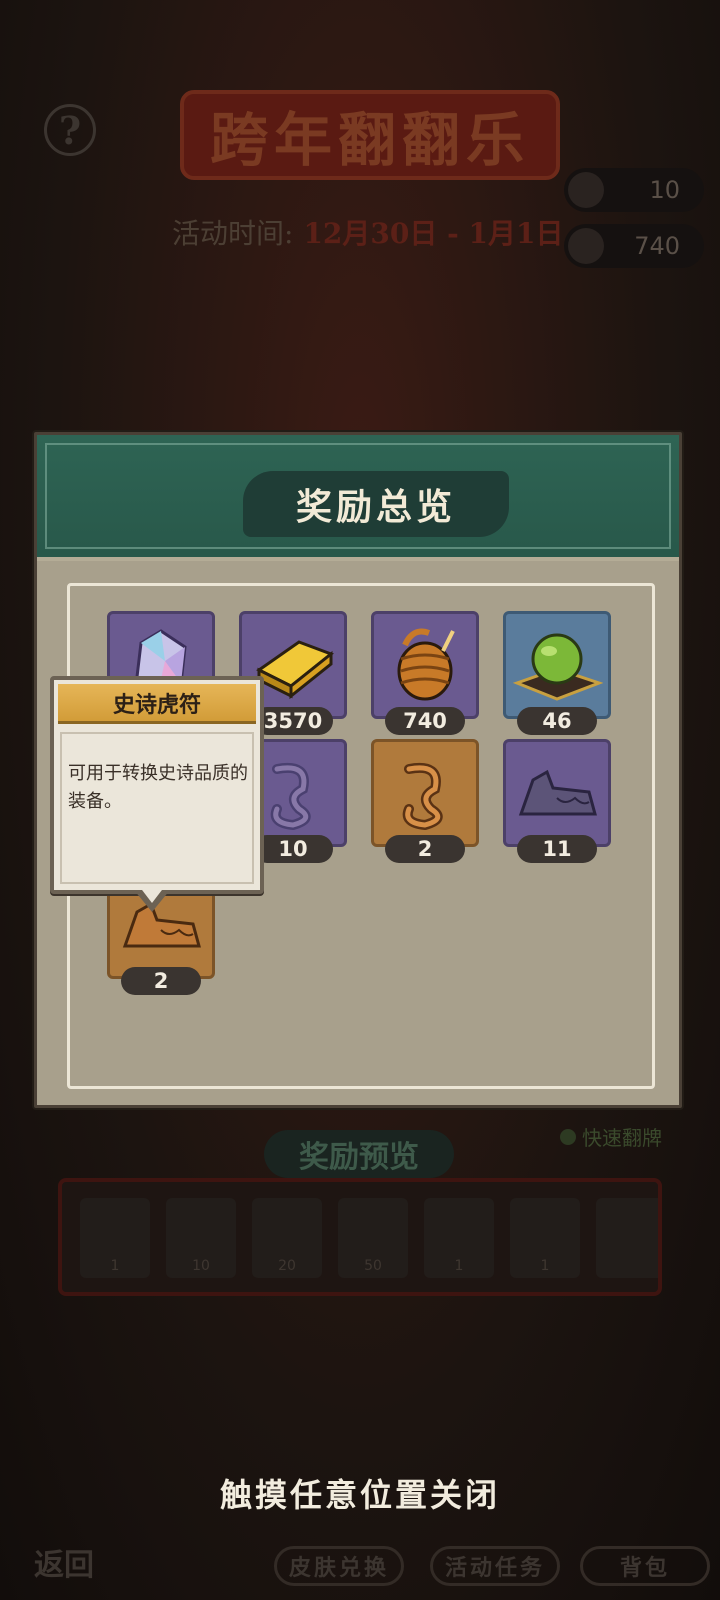  What do you see at coordinates (375, 507) in the screenshot?
I see `panel-title: 奖励总览` at bounding box center [375, 507].